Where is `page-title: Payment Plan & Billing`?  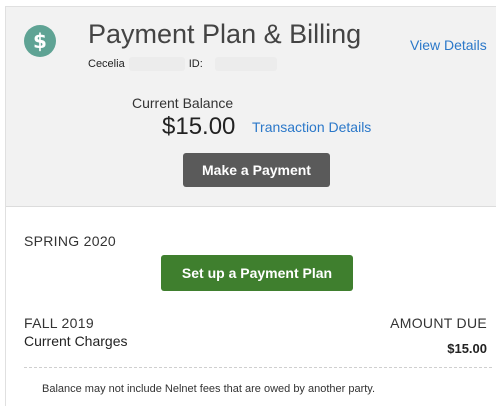 page-title: Payment Plan & Billing is located at coordinates (225, 34).